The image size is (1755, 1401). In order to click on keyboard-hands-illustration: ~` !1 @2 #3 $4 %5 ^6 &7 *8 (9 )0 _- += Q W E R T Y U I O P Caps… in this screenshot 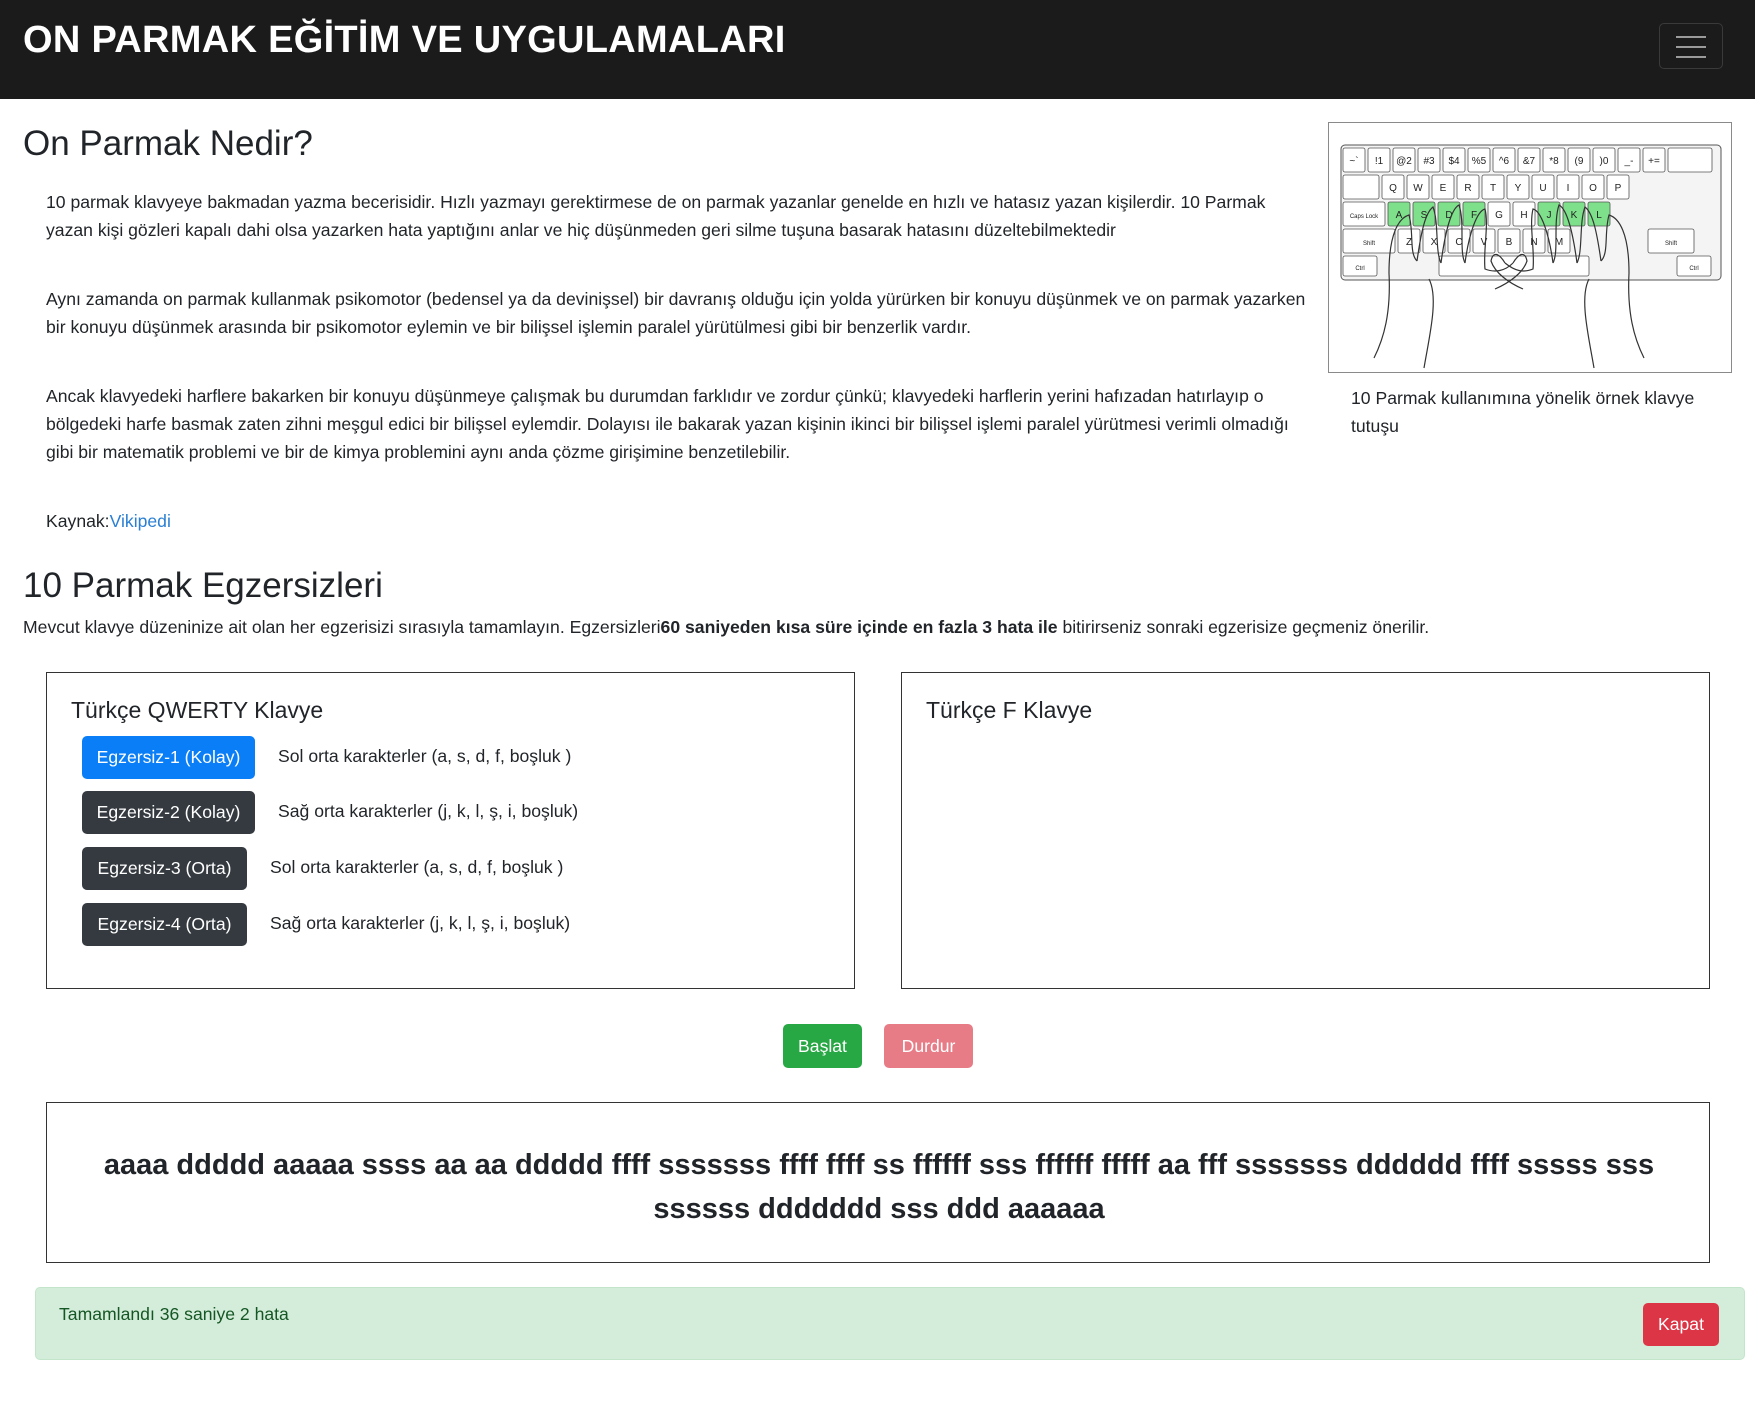, I will do `click(1531, 256)`.